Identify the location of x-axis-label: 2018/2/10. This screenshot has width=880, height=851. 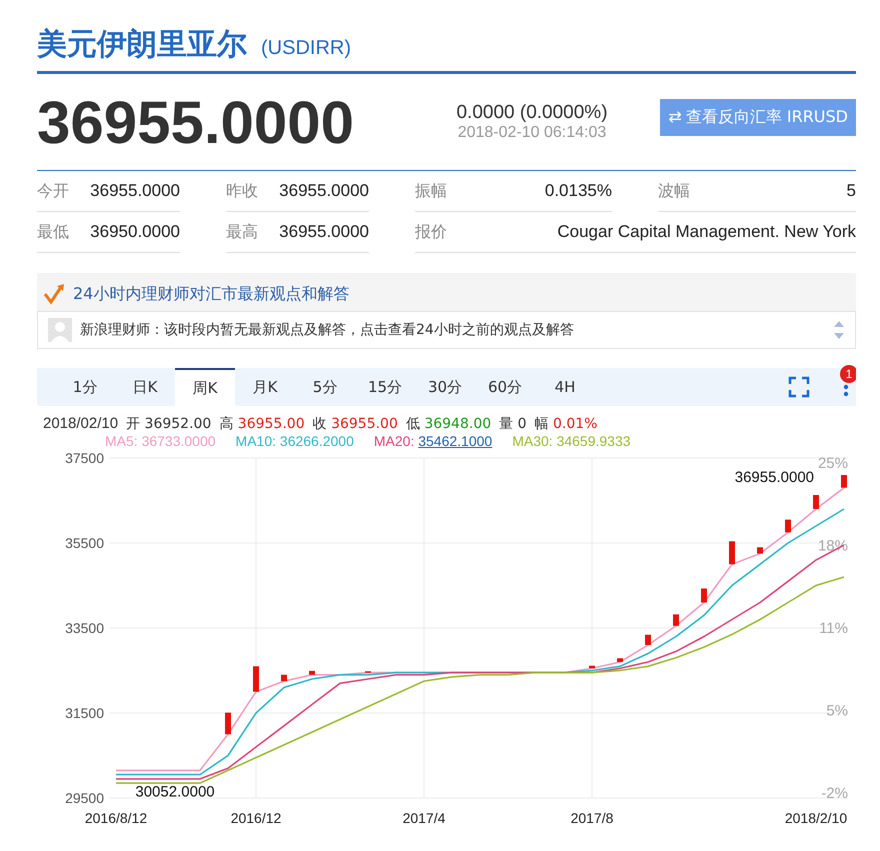
(816, 818).